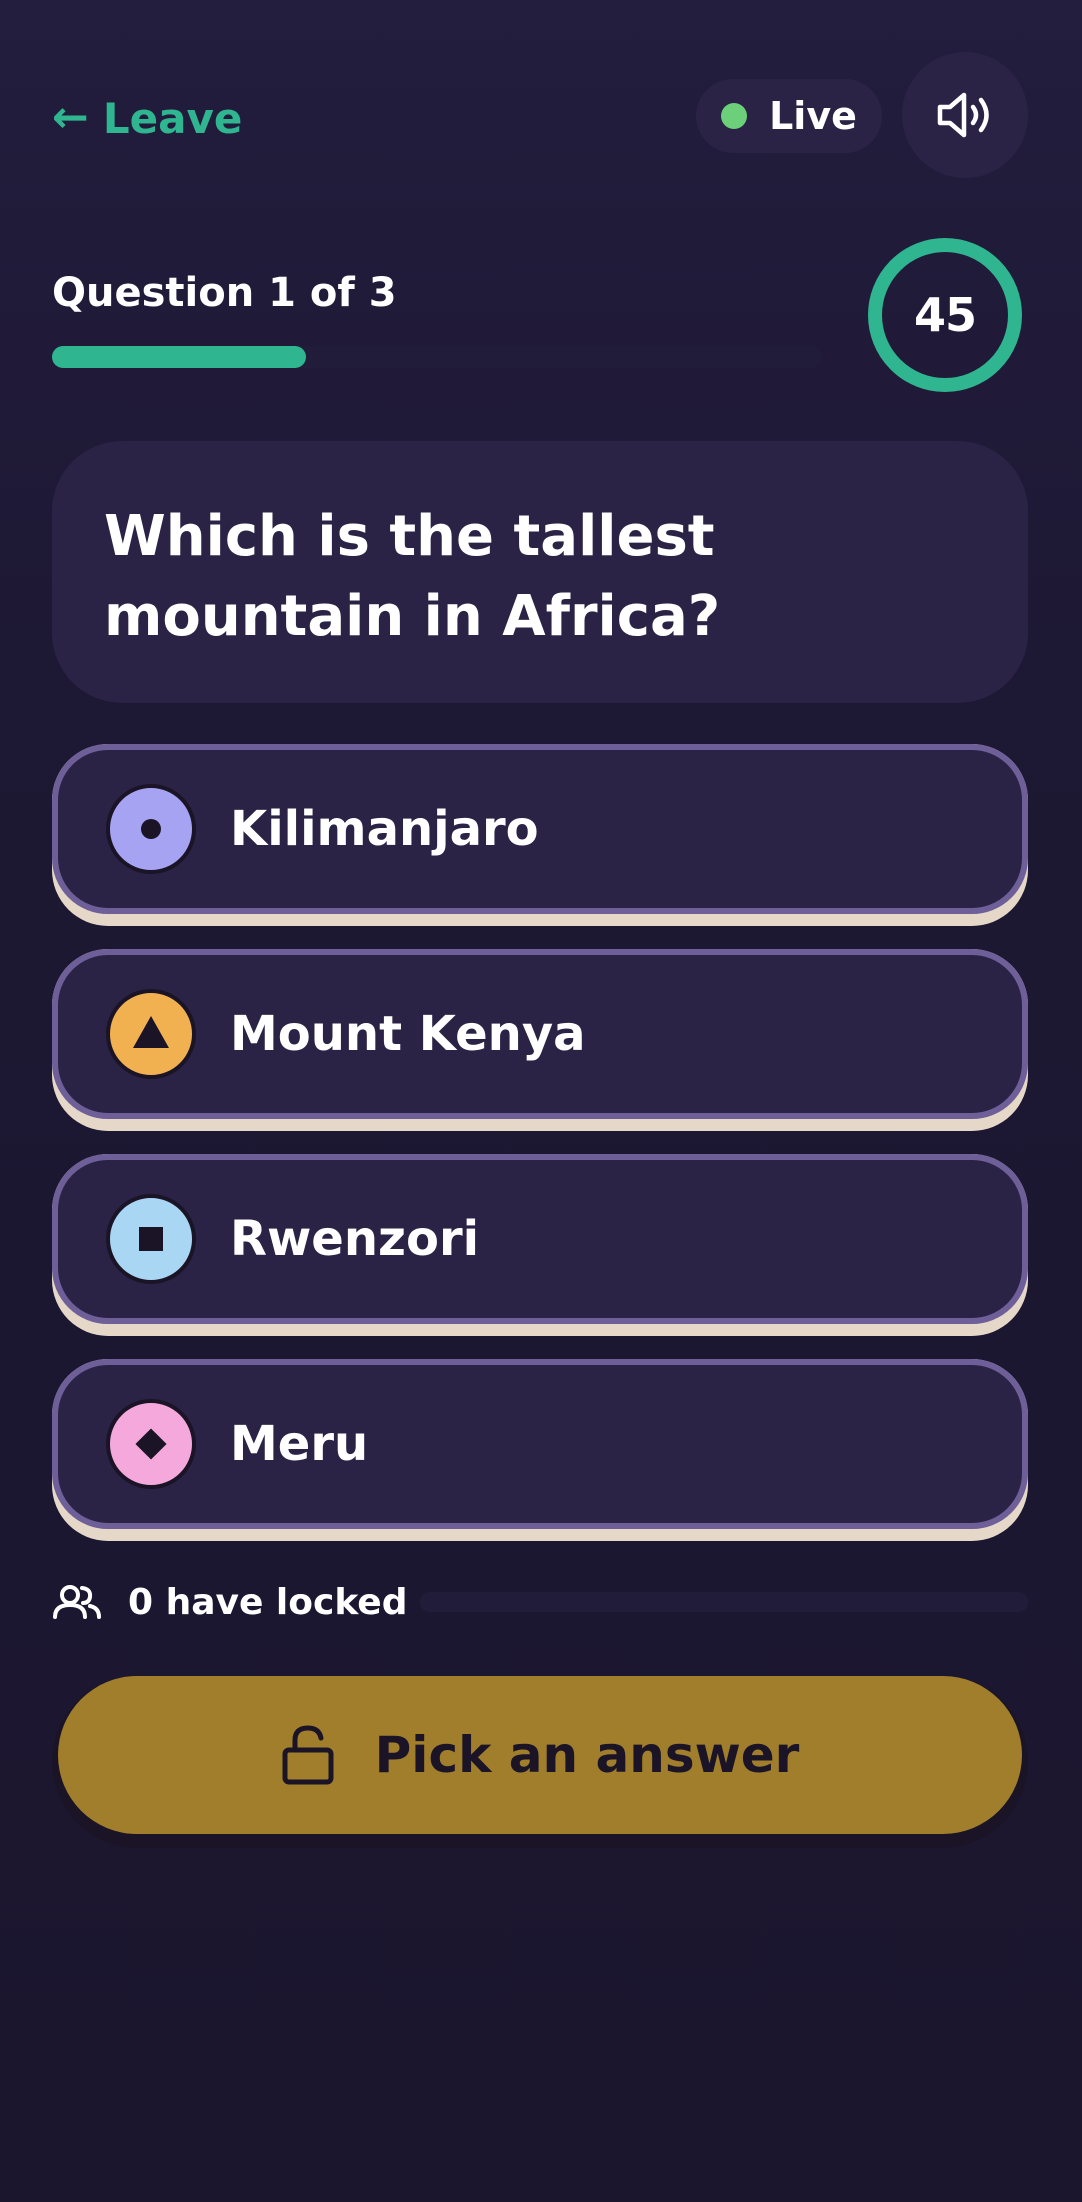  Describe the element at coordinates (384, 829) in the screenshot. I see `option-label: Kilimanjaro` at that location.